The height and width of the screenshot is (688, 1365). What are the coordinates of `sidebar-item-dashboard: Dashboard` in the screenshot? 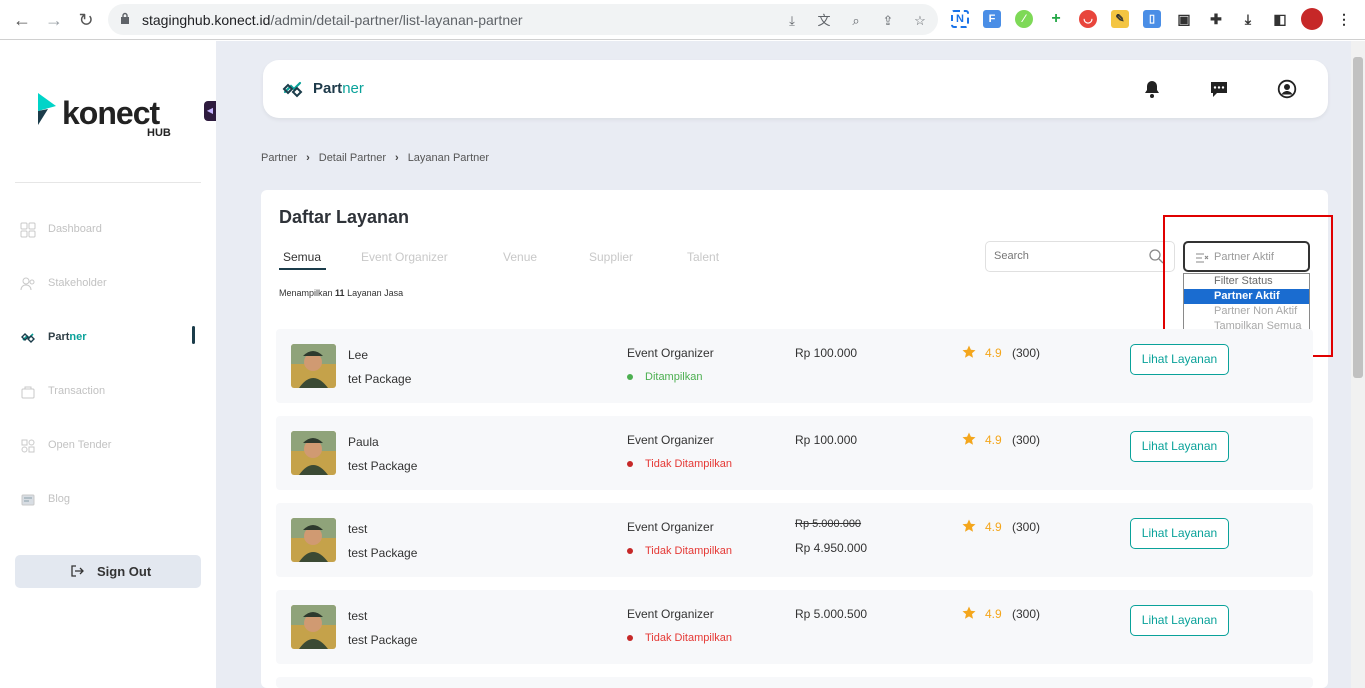 It's located at (110, 230).